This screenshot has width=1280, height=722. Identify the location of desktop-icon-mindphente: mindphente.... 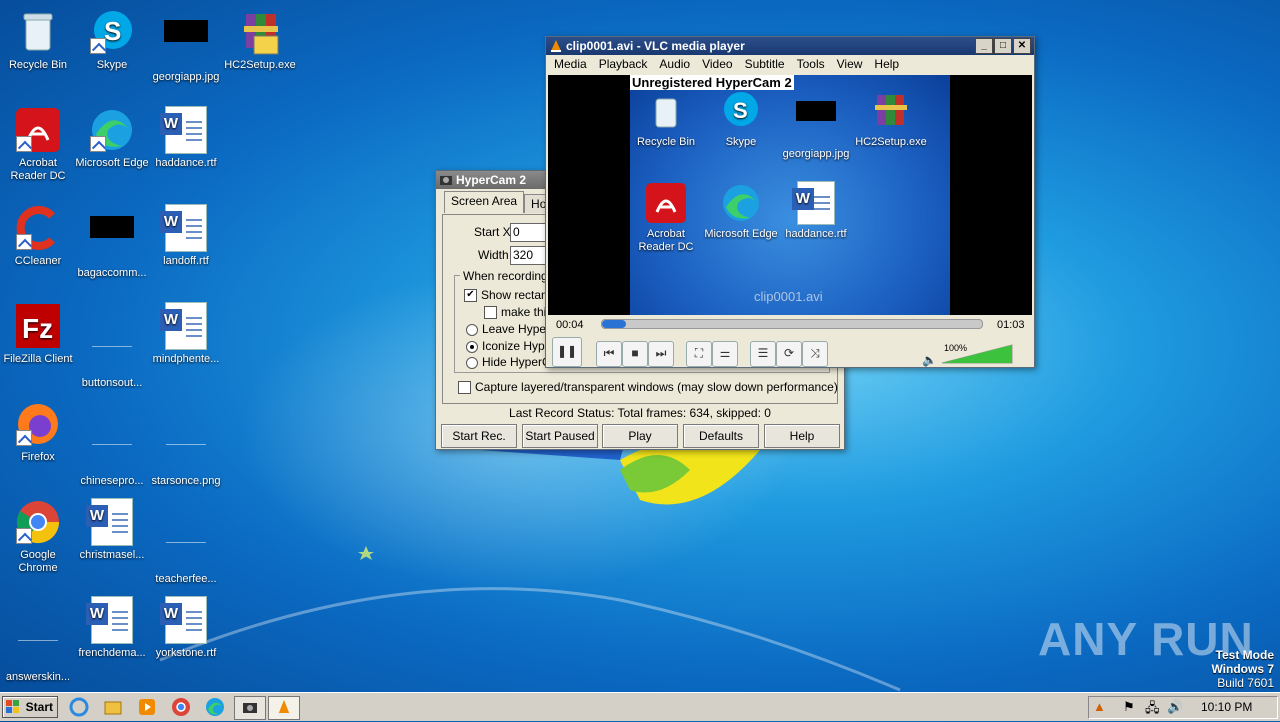
(186, 334).